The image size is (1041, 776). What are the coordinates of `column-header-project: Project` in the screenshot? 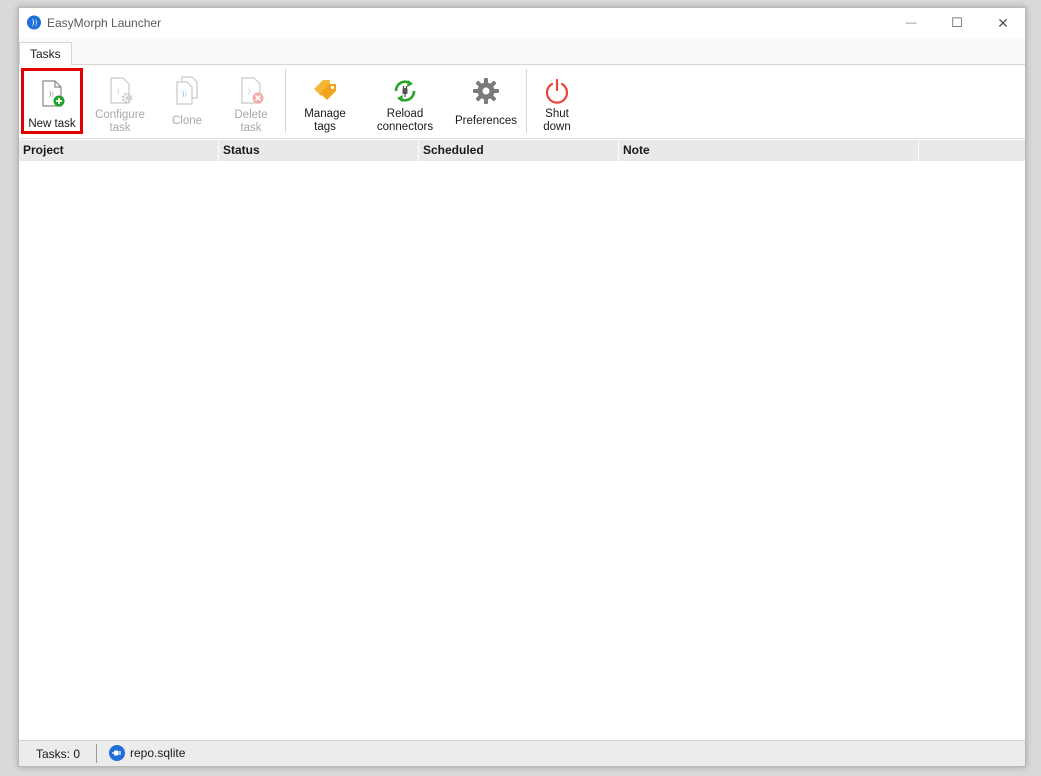 It's located at (119, 150).